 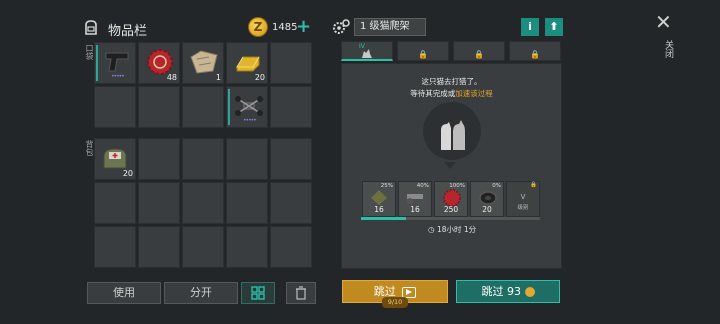 I want to click on trash-icon, so click(x=301, y=293).